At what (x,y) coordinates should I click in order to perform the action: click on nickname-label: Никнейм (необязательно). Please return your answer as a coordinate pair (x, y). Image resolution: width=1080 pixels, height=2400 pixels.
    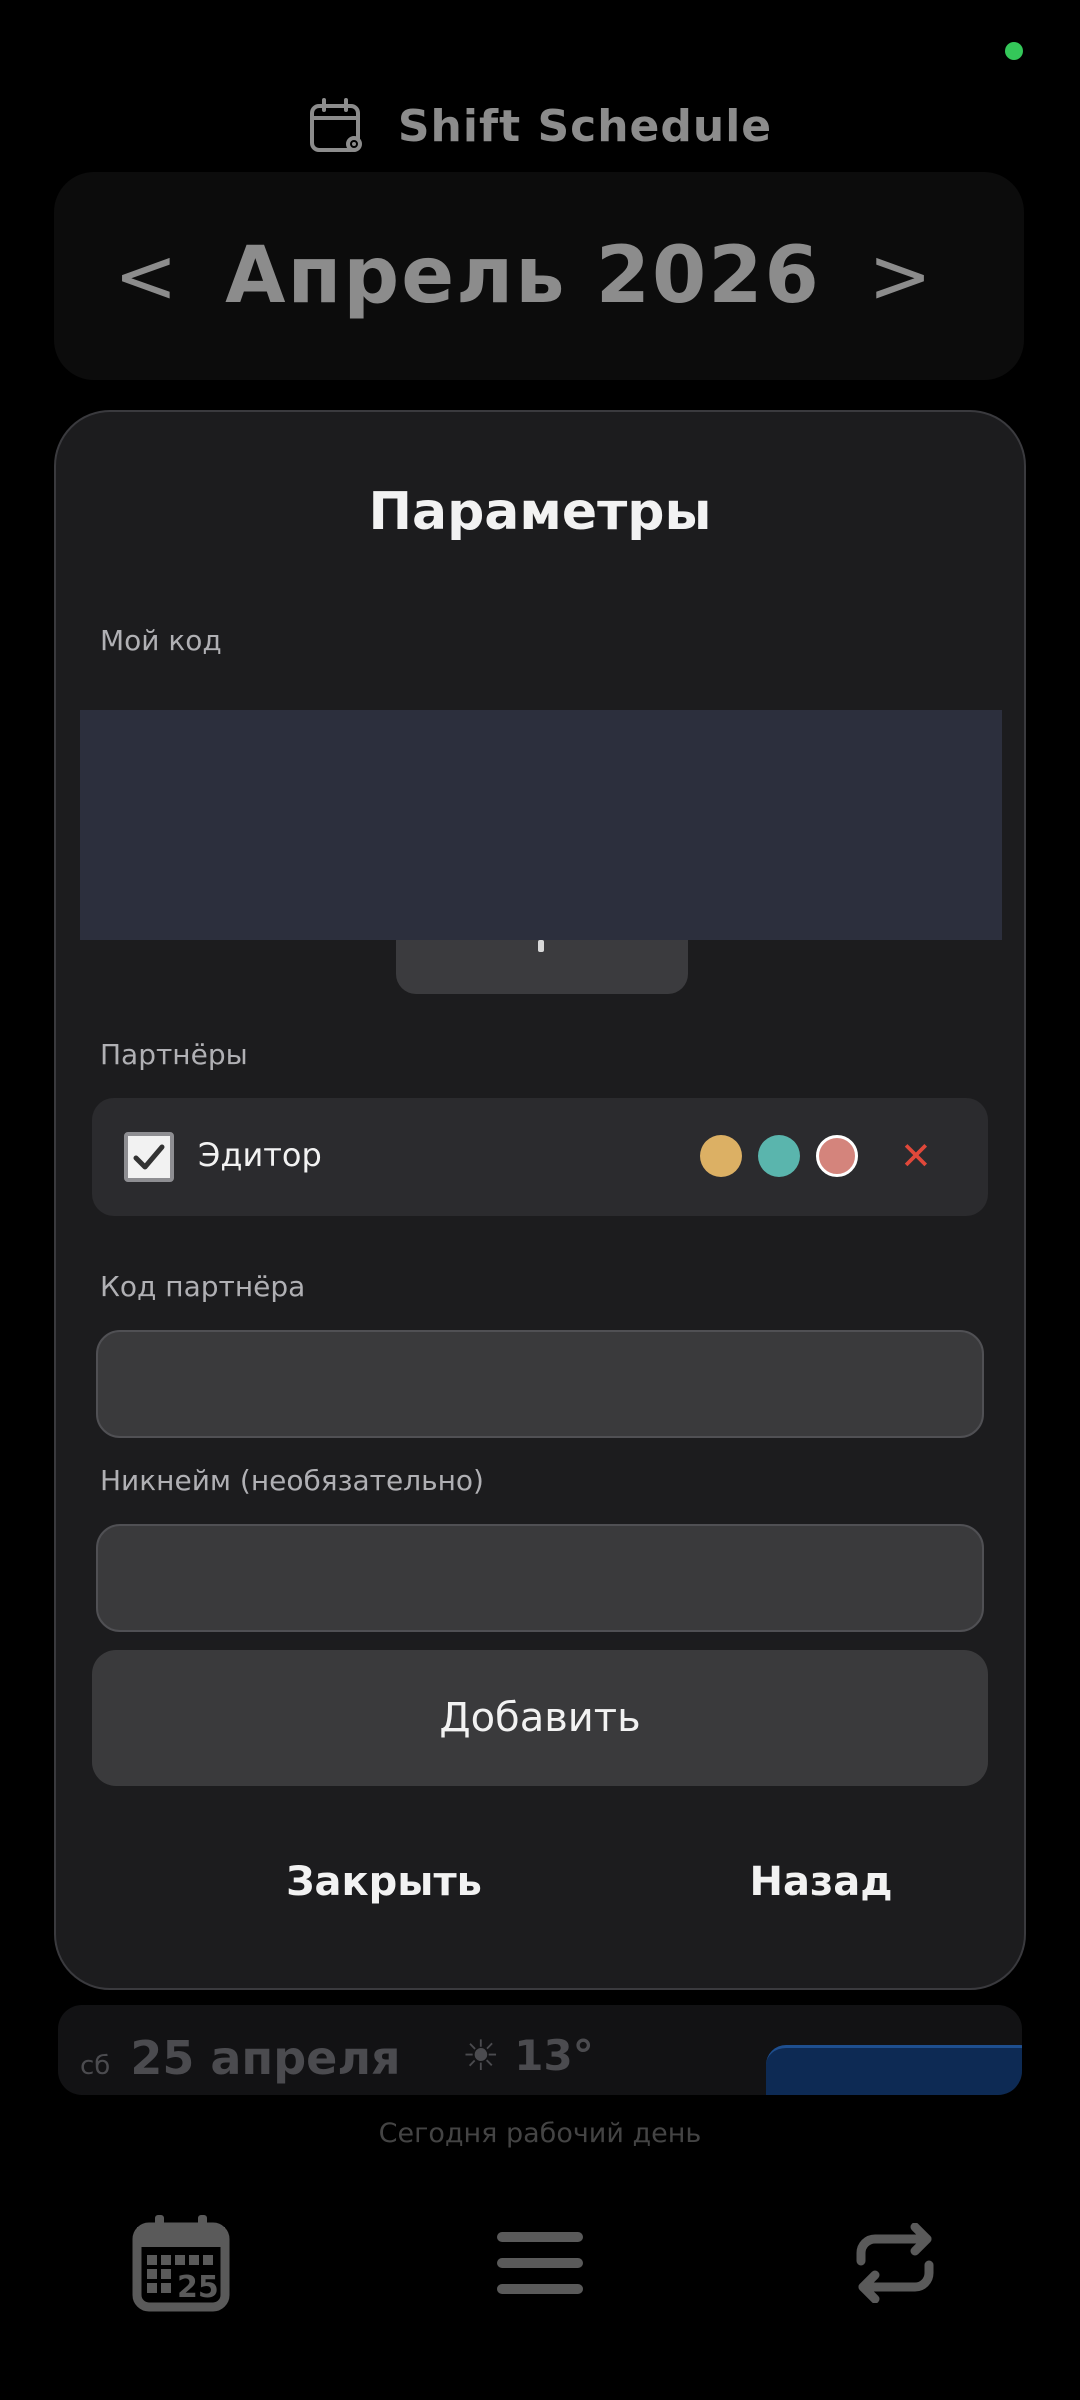
    Looking at the image, I should click on (292, 1480).